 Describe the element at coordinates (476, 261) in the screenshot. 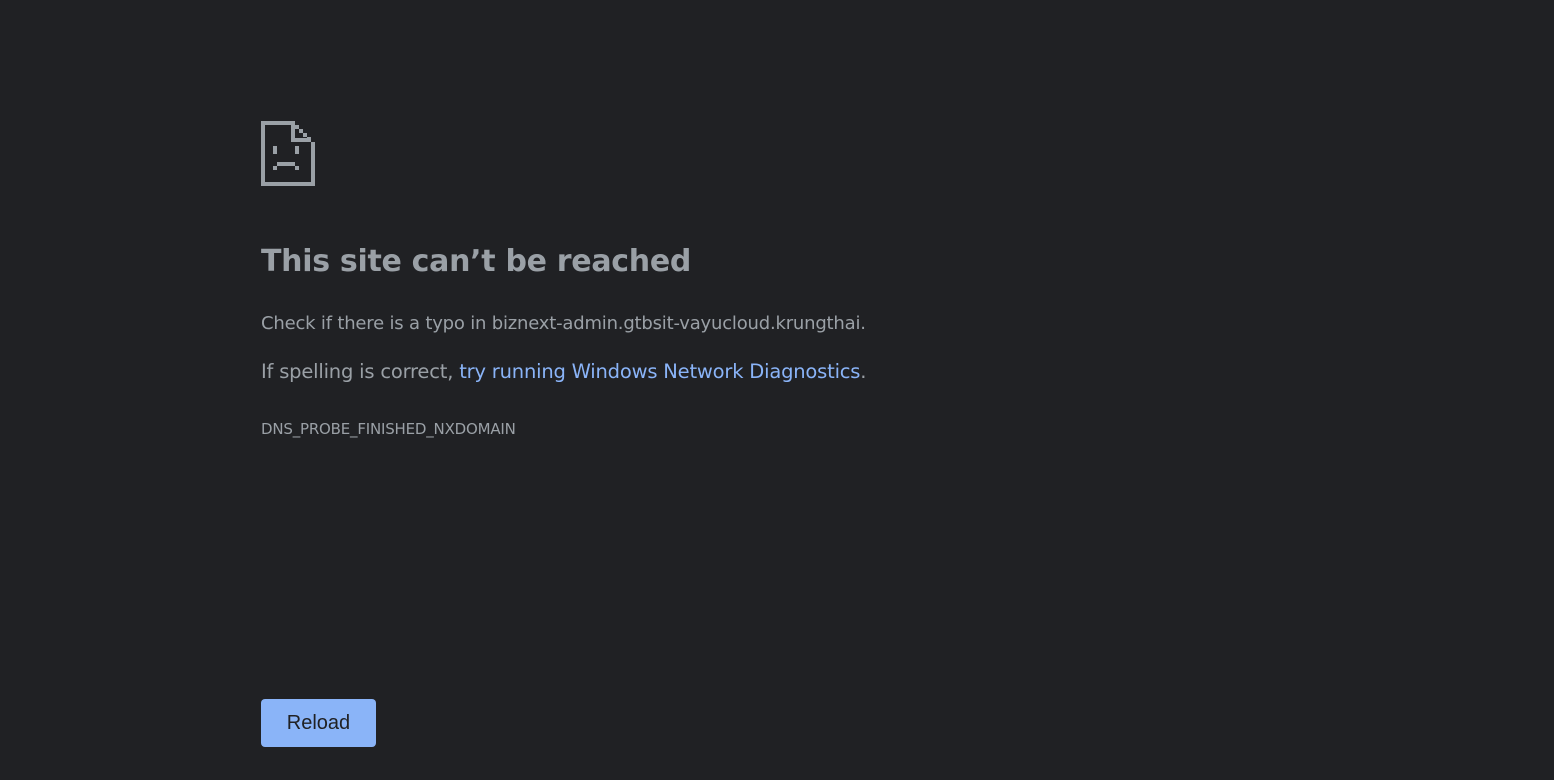

I see `page-title: This site can’t be reached` at that location.